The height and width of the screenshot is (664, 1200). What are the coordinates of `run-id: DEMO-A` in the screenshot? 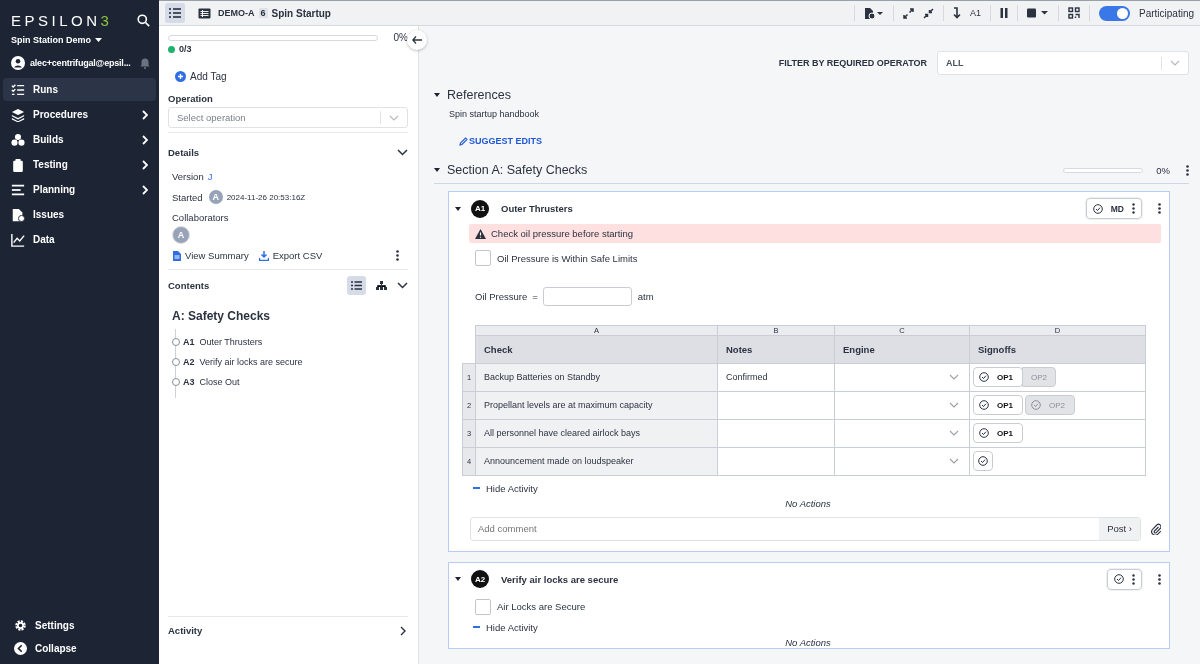 It's located at (236, 13).